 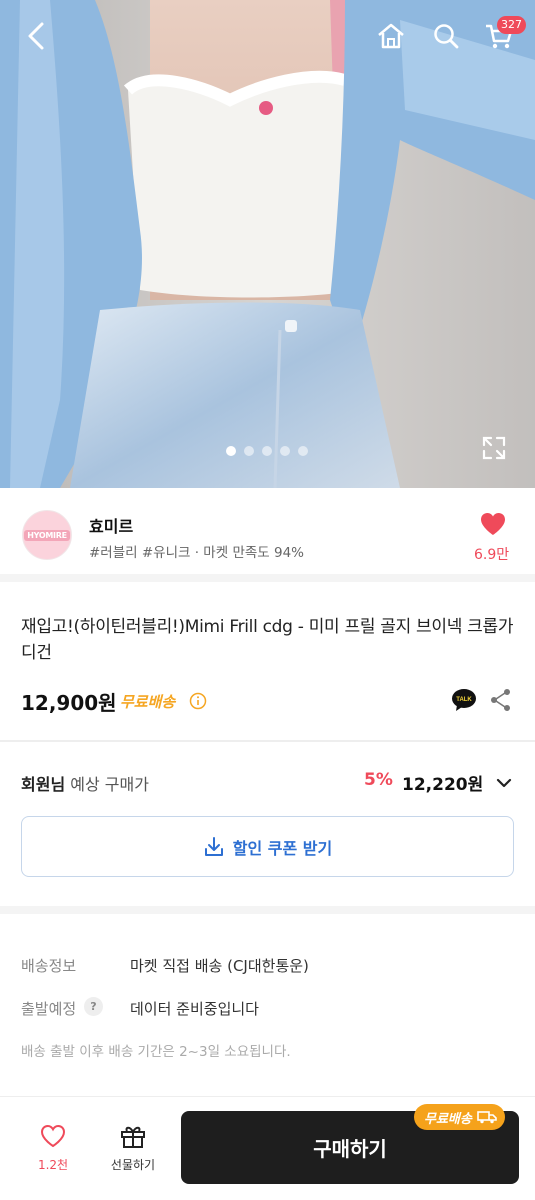 I want to click on seller-like-button, so click(x=493, y=526).